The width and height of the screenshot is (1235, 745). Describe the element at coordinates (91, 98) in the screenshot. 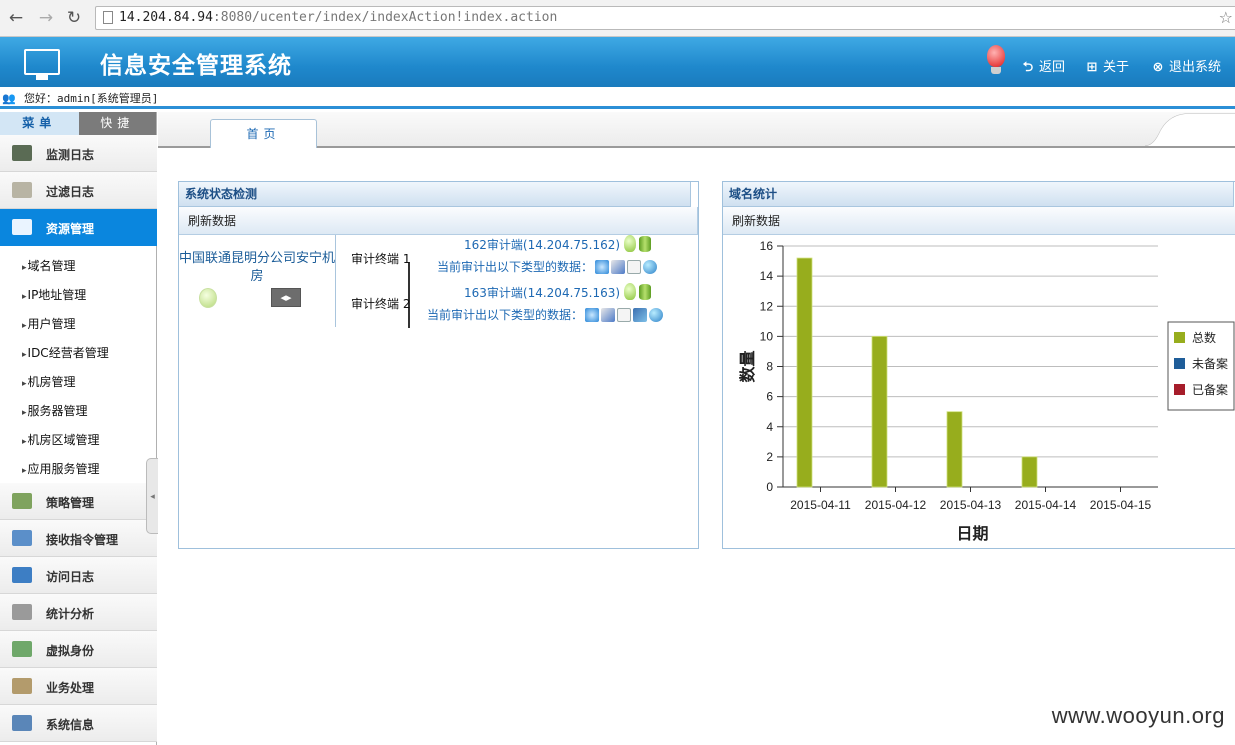

I see `welcome-text: 您好：admin[系统管理员]` at that location.